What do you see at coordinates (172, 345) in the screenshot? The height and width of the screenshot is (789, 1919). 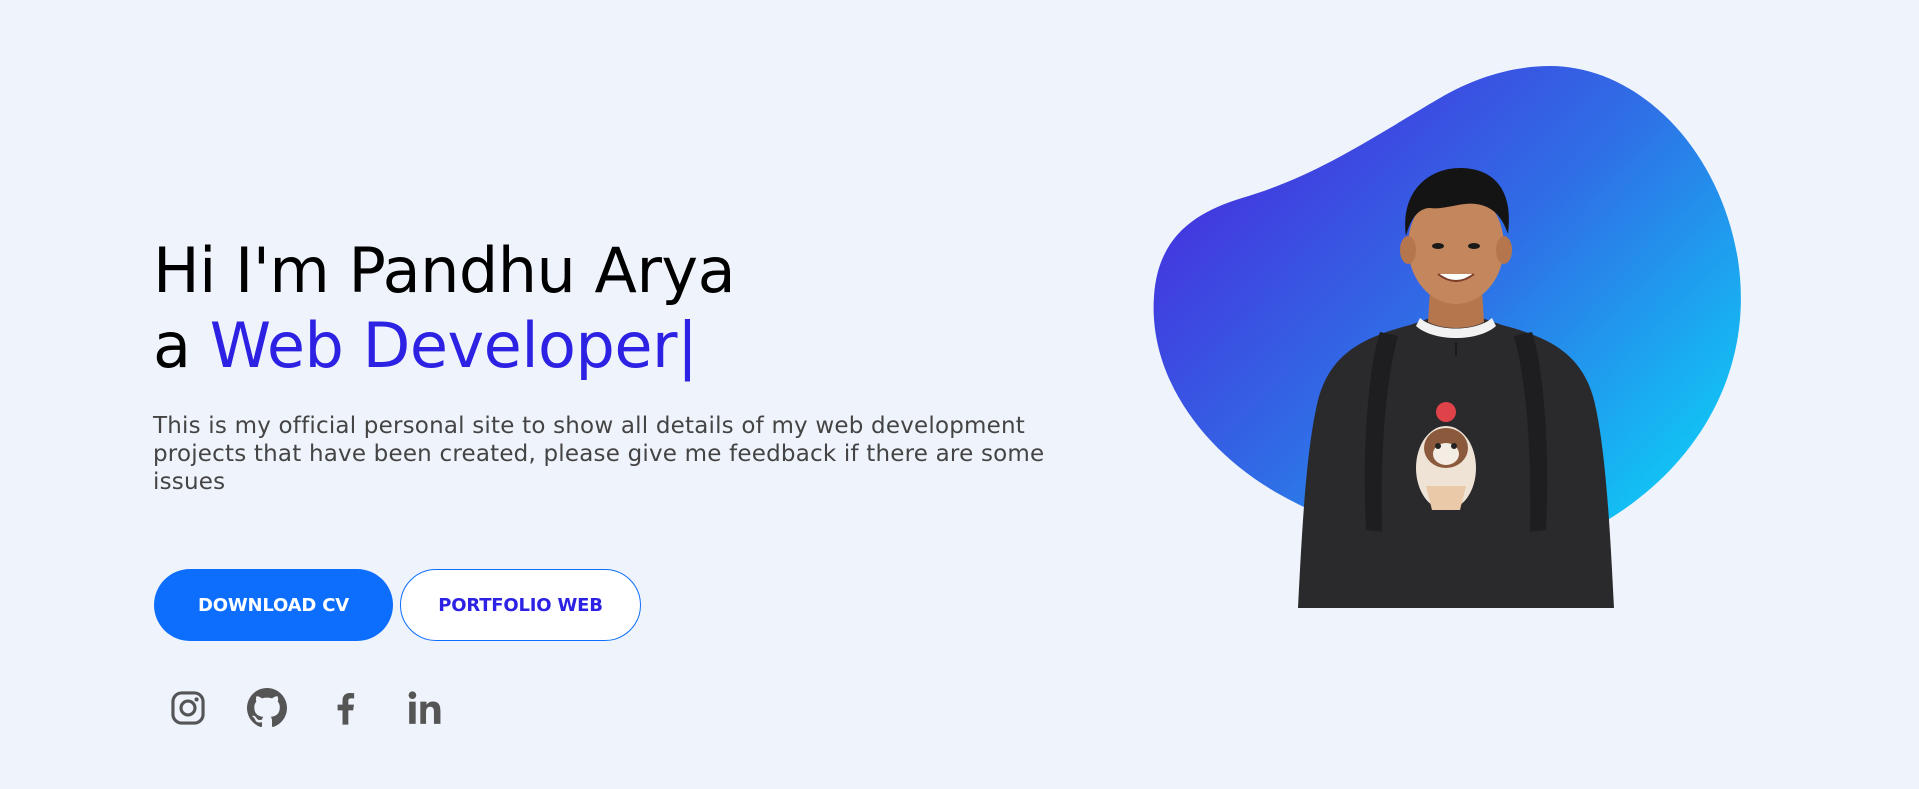 I see `role-prefix: a` at bounding box center [172, 345].